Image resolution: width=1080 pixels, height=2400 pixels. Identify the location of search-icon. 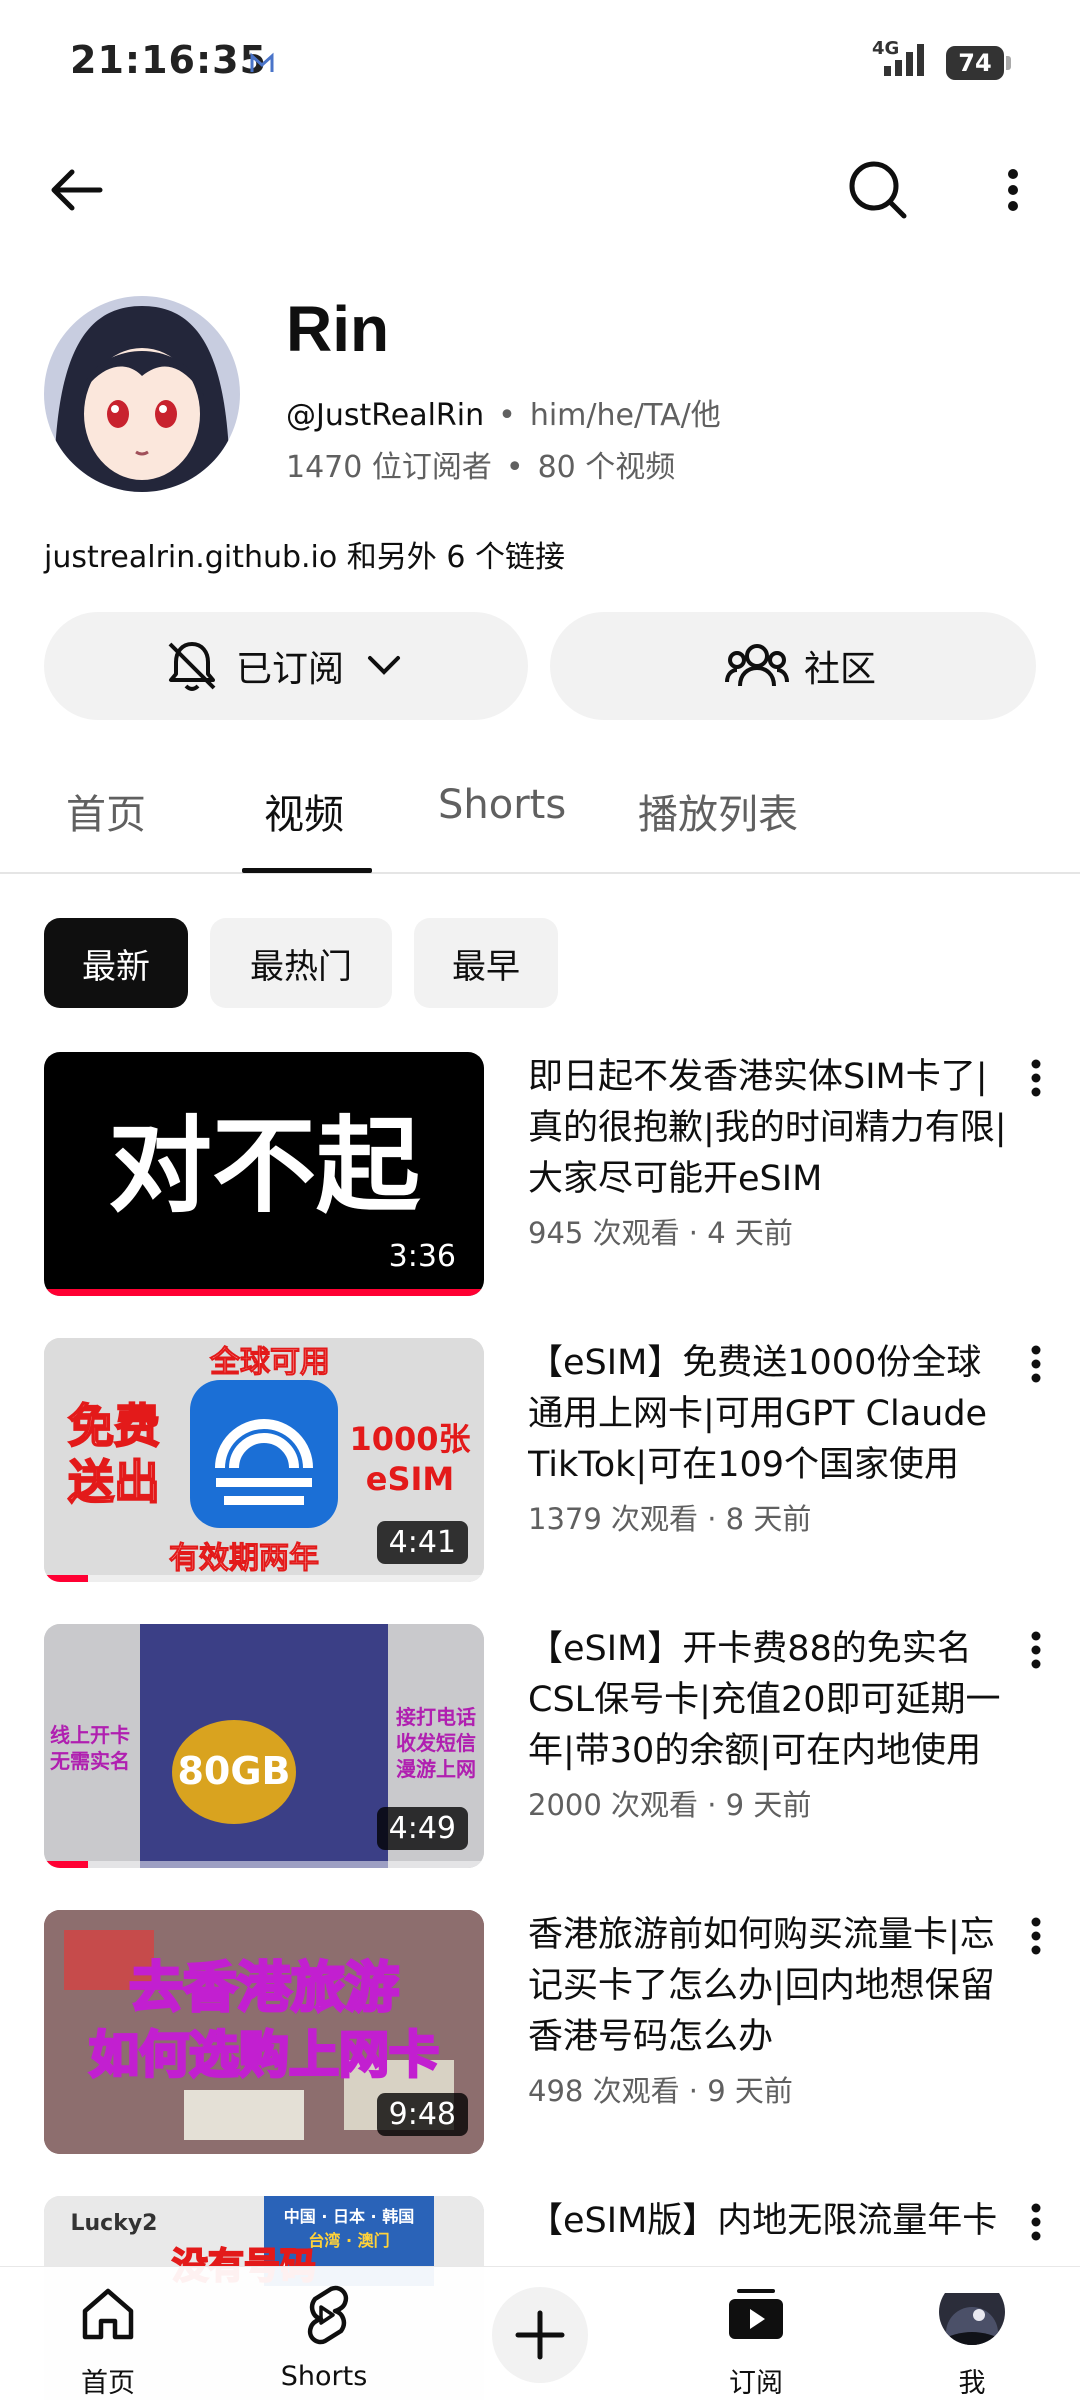
(878, 190).